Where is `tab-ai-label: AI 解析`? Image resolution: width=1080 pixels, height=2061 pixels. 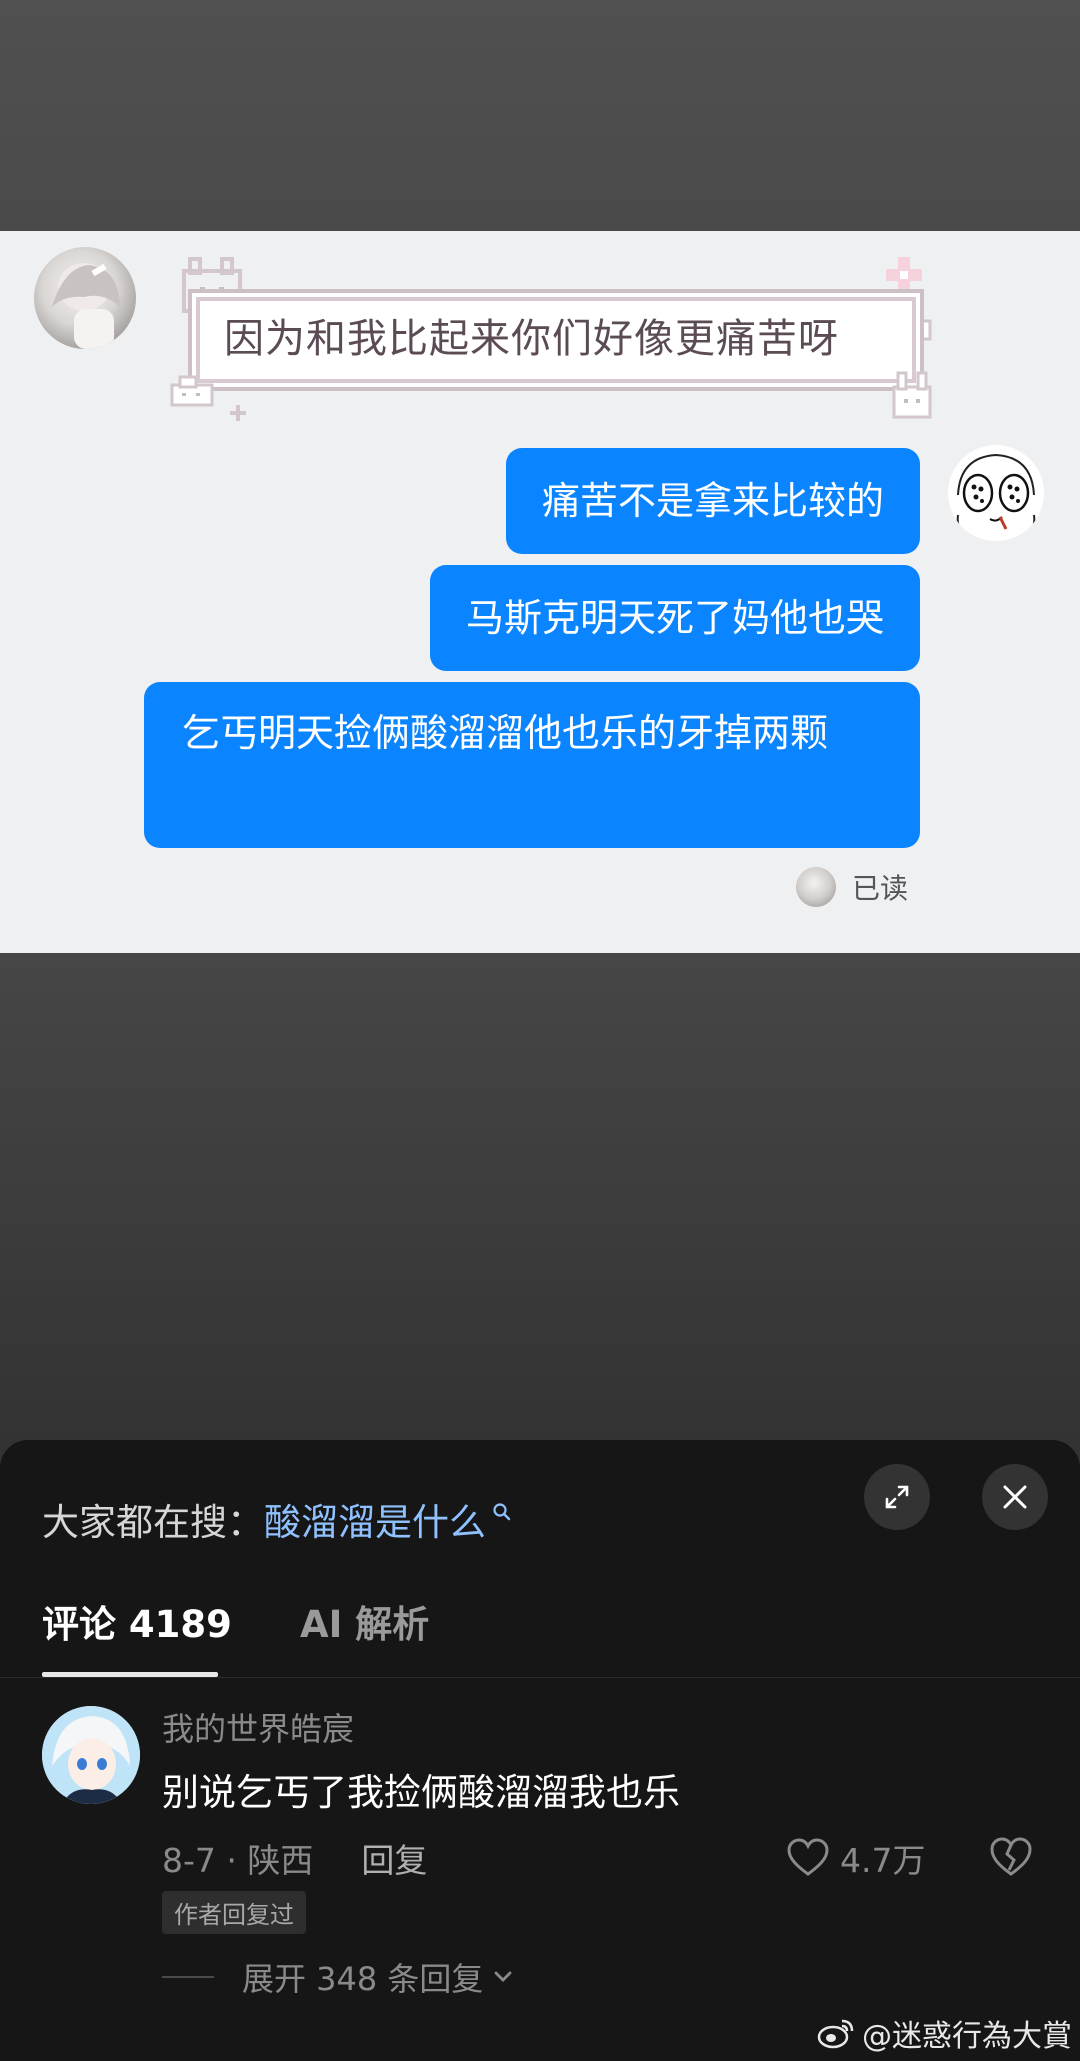
tab-ai-label: AI 解析 is located at coordinates (365, 1624).